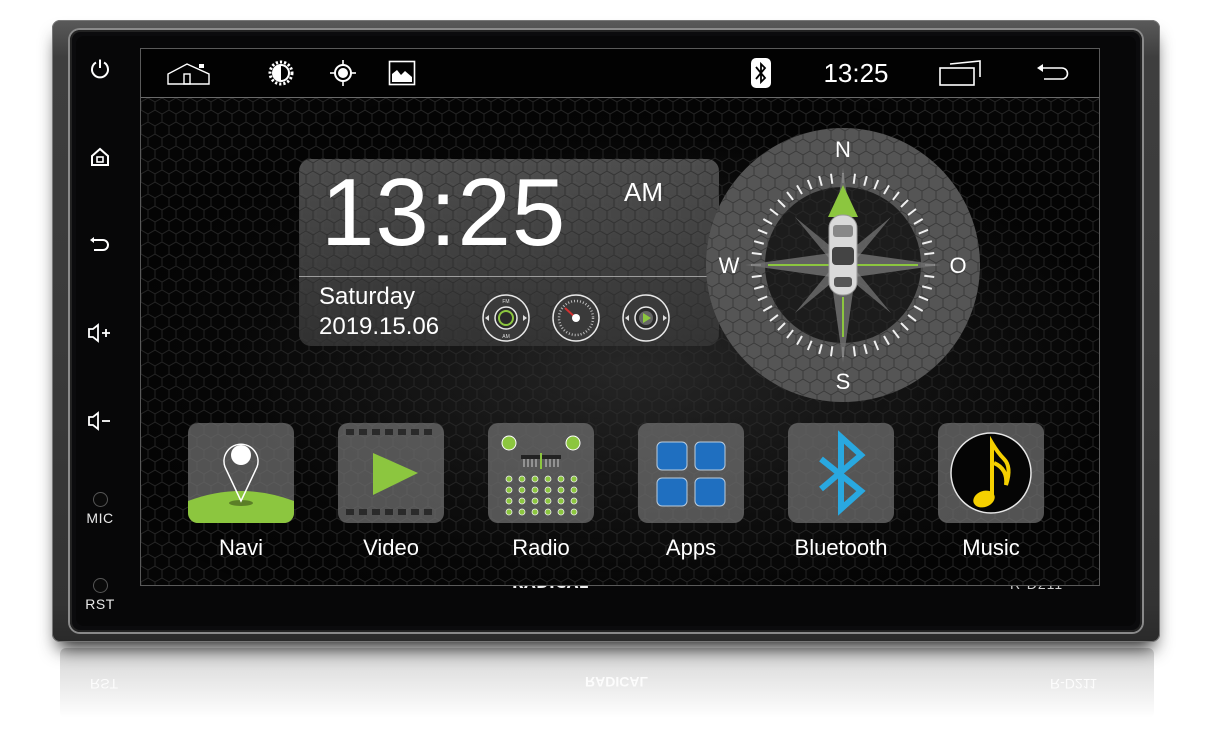  Describe the element at coordinates (576, 318) in the screenshot. I see `speedometer-widget` at that location.